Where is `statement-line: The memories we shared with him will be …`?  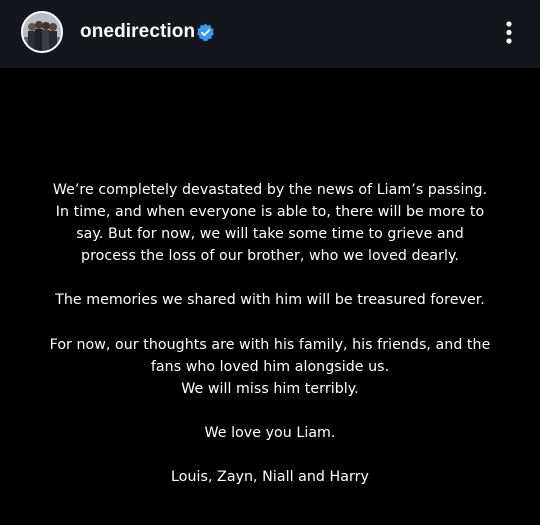 statement-line: The memories we shared with him will be … is located at coordinates (270, 300).